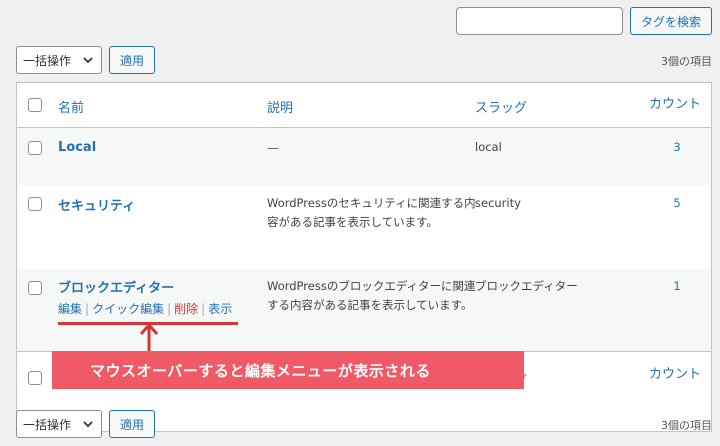 Image resolution: width=720 pixels, height=446 pixels. Describe the element at coordinates (96, 204) in the screenshot. I see `tag-name-link: セキュリティ` at that location.